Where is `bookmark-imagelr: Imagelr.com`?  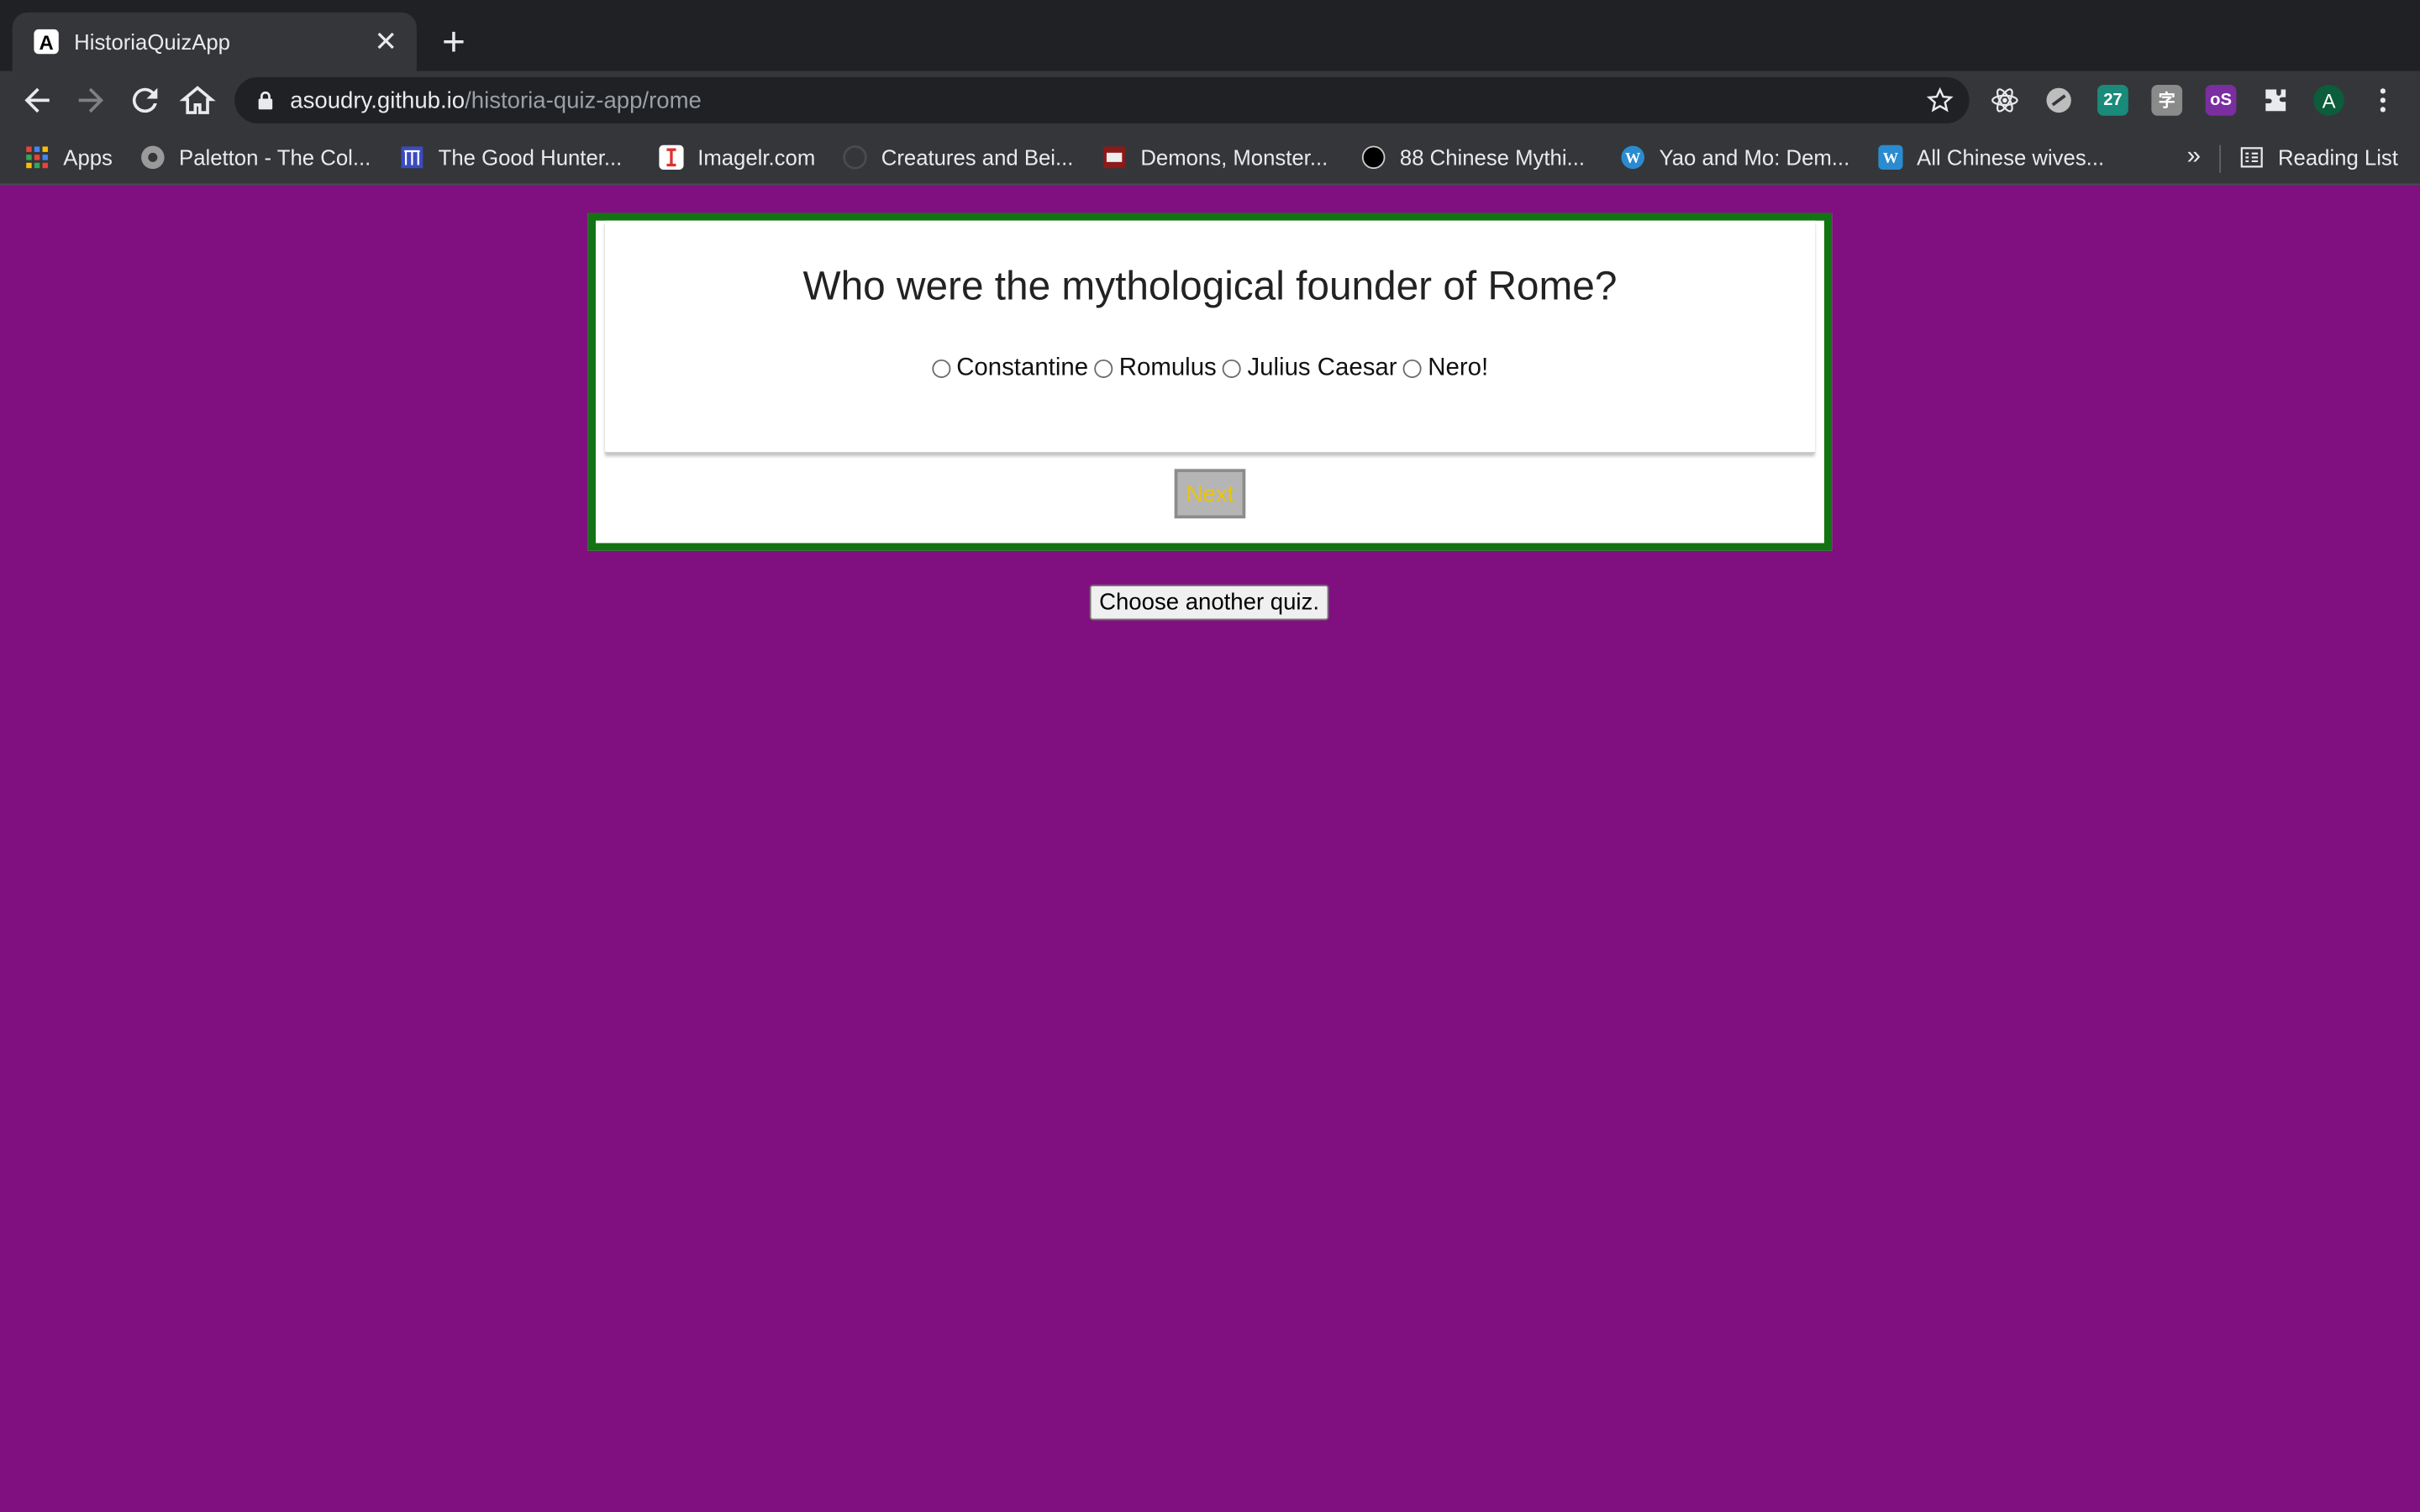
bookmark-imagelr: Imagelr.com is located at coordinates (737, 157).